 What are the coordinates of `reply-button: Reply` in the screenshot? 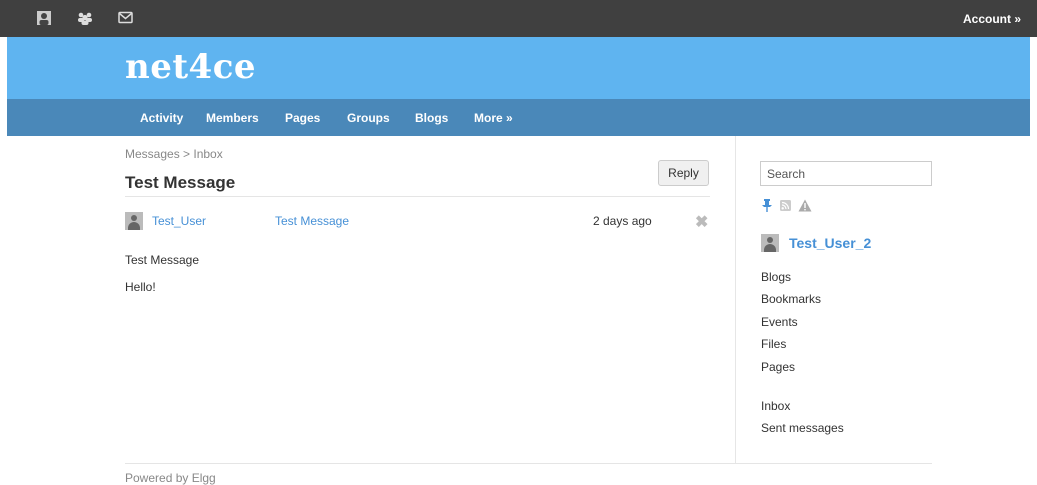 It's located at (683, 173).